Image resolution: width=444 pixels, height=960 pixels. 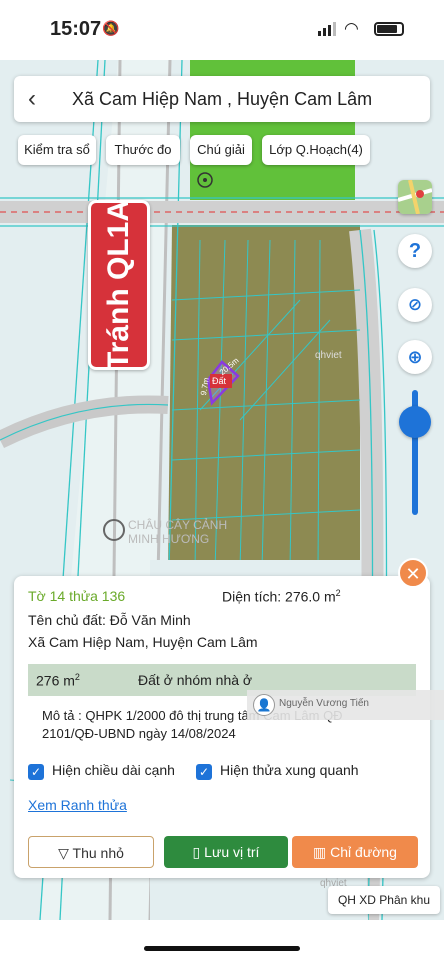 I want to click on save-location-label: Lưu vị trí, so click(x=232, y=852).